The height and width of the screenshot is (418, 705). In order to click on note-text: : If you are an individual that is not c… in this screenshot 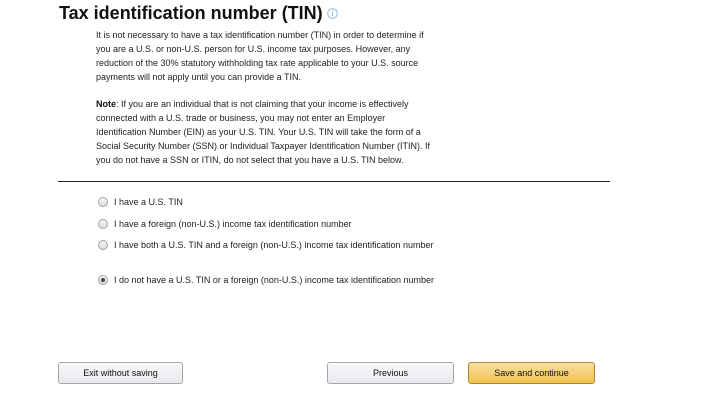, I will do `click(263, 132)`.